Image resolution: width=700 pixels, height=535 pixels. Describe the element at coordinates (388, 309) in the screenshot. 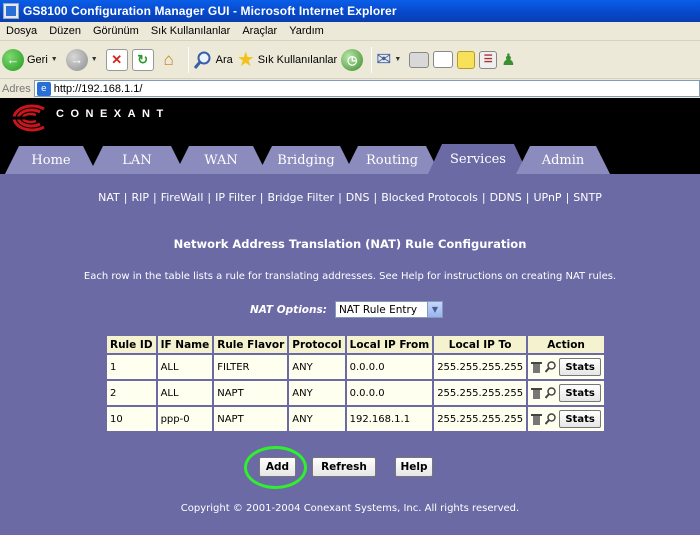

I see `nat-options-select: NAT Rule Entry ▼` at that location.